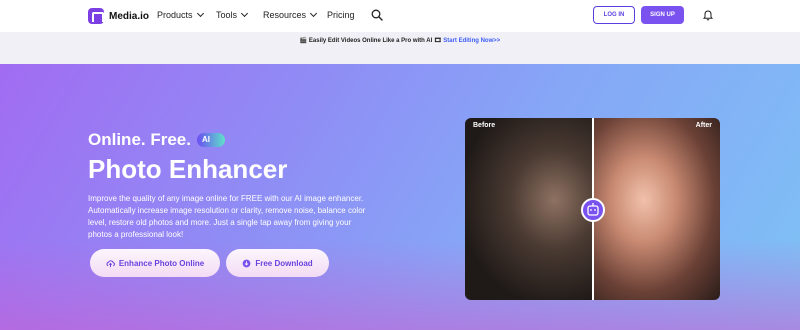  I want to click on slider-handle, so click(593, 210).